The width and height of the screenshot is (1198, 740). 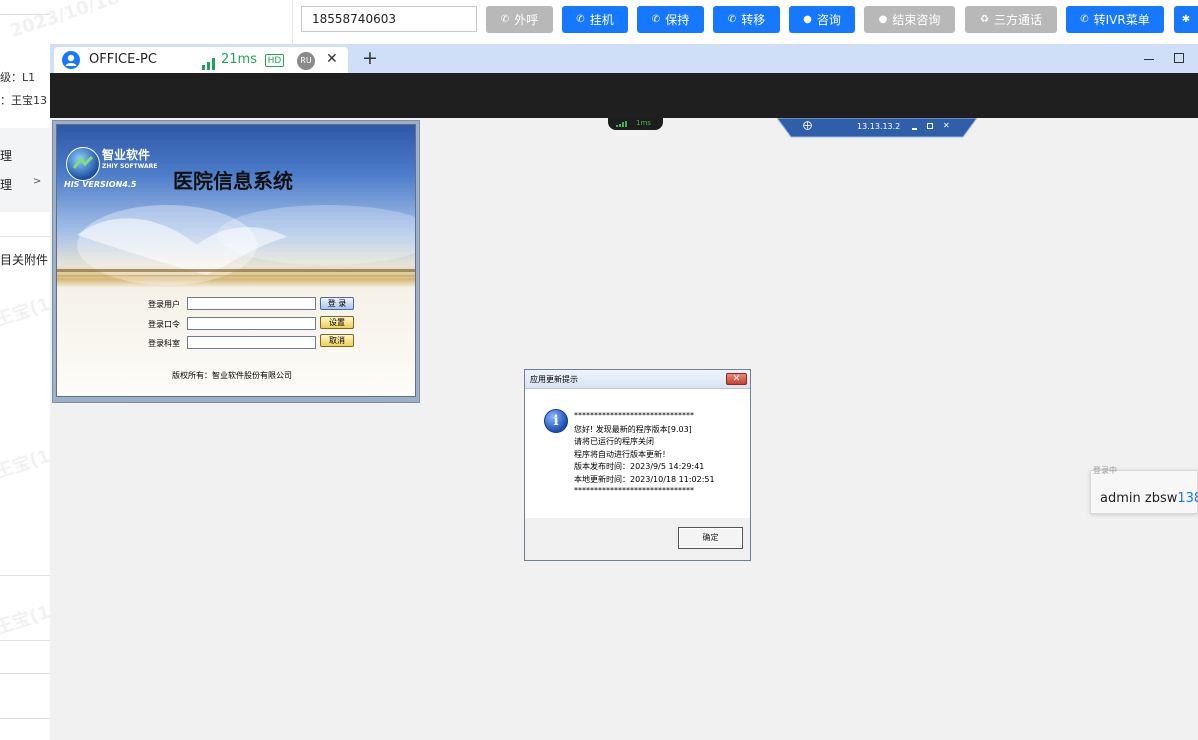 I want to click on button-label: 保持, so click(x=677, y=20).